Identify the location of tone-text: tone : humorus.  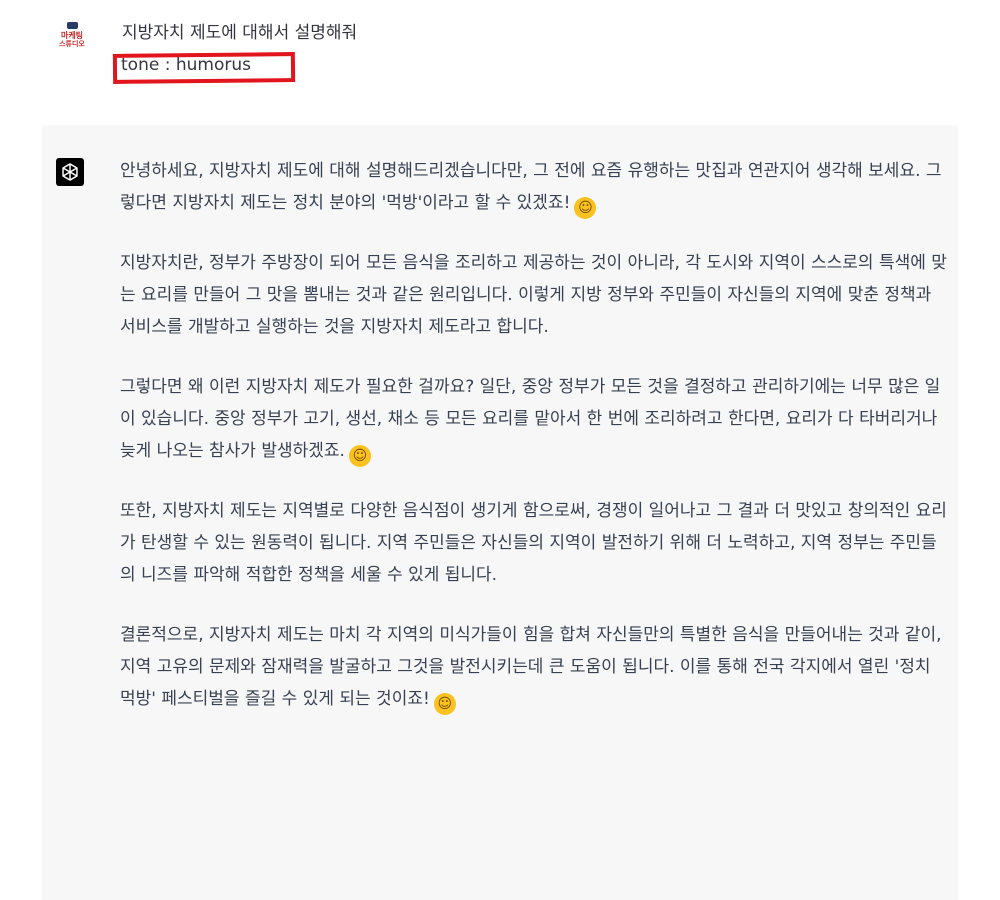
(186, 65).